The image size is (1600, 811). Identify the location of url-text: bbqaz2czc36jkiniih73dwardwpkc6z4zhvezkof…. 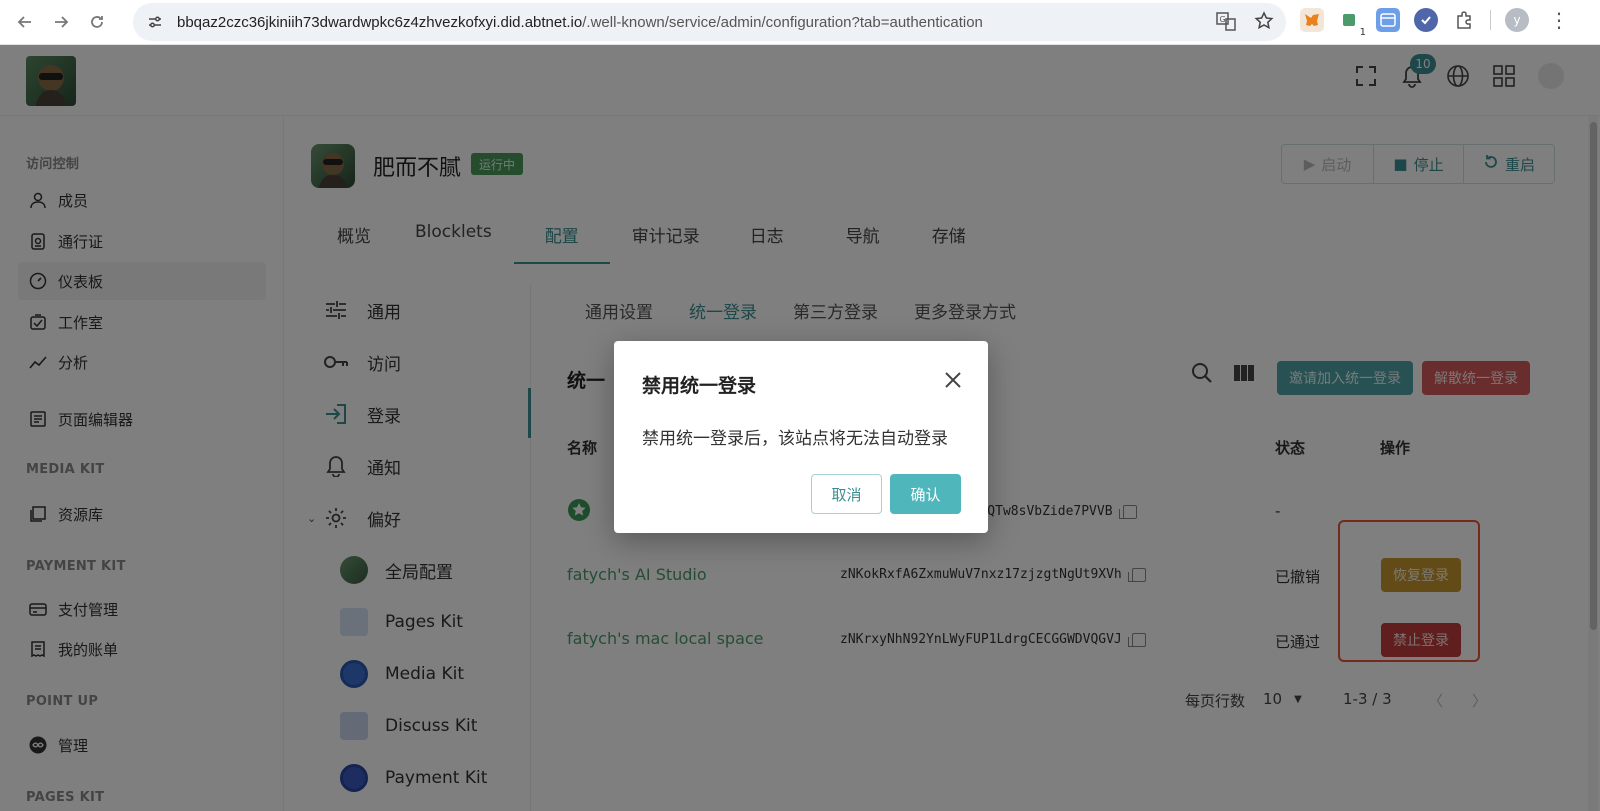
(580, 22).